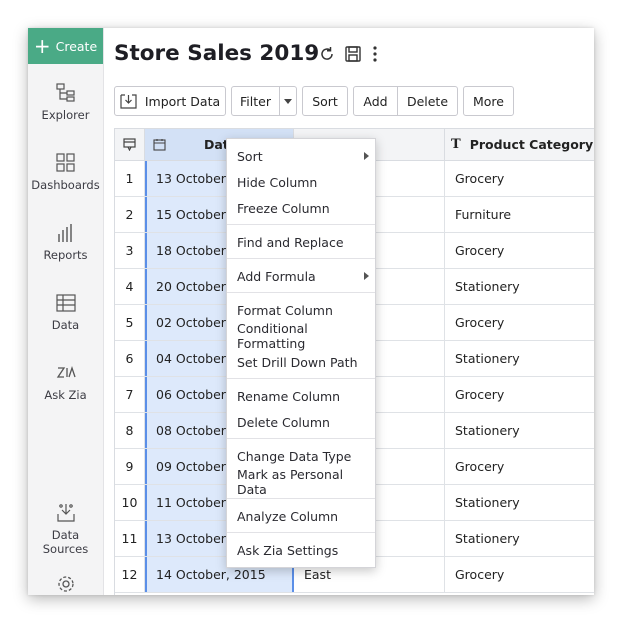 The image size is (637, 639). What do you see at coordinates (285, 310) in the screenshot?
I see `menu-item-label: Format Column` at bounding box center [285, 310].